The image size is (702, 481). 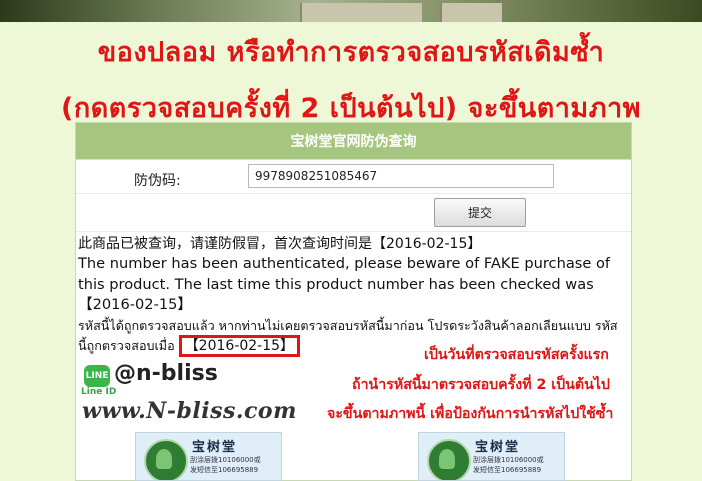 What do you see at coordinates (189, 411) in the screenshot?
I see `website-url: www.N-bliss.com` at bounding box center [189, 411].